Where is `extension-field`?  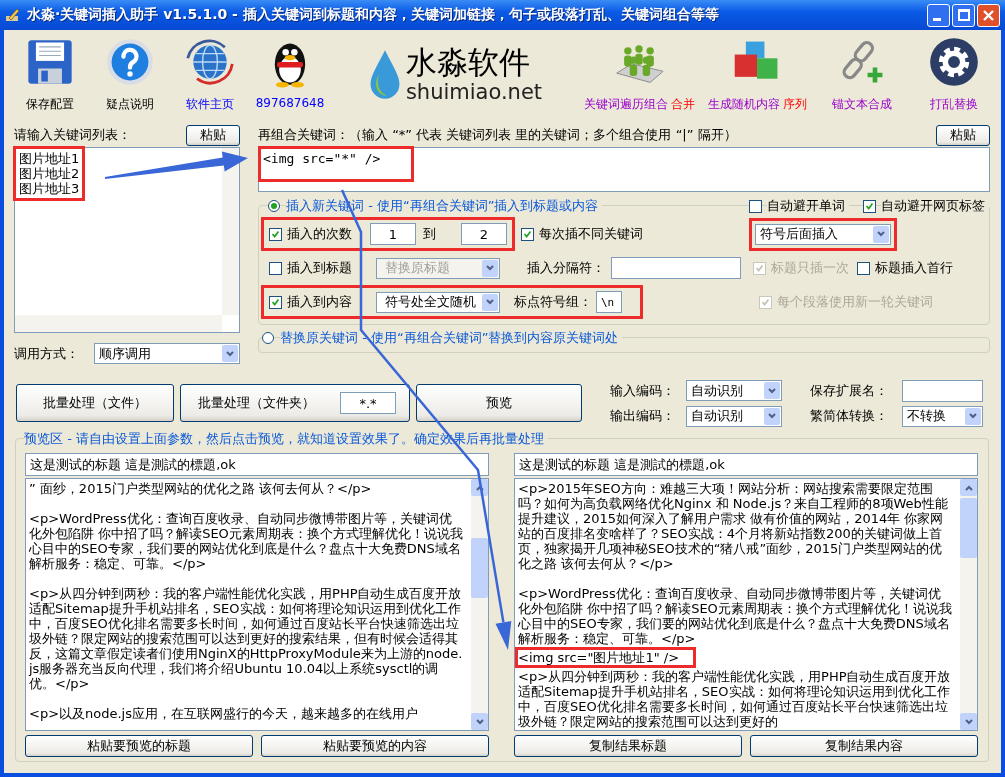
extension-field is located at coordinates (942, 390).